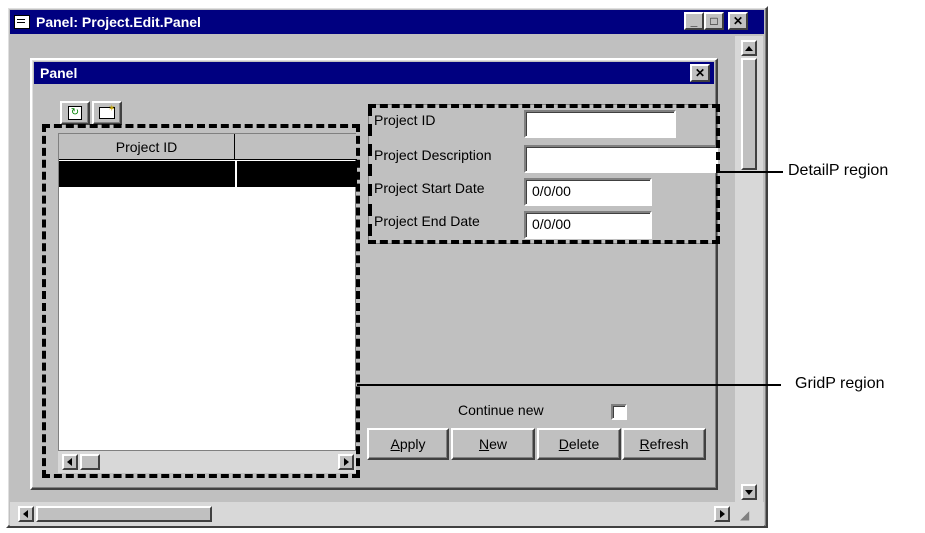 The image size is (925, 533). Describe the element at coordinates (544, 174) in the screenshot. I see `detailp-region-outline` at that location.